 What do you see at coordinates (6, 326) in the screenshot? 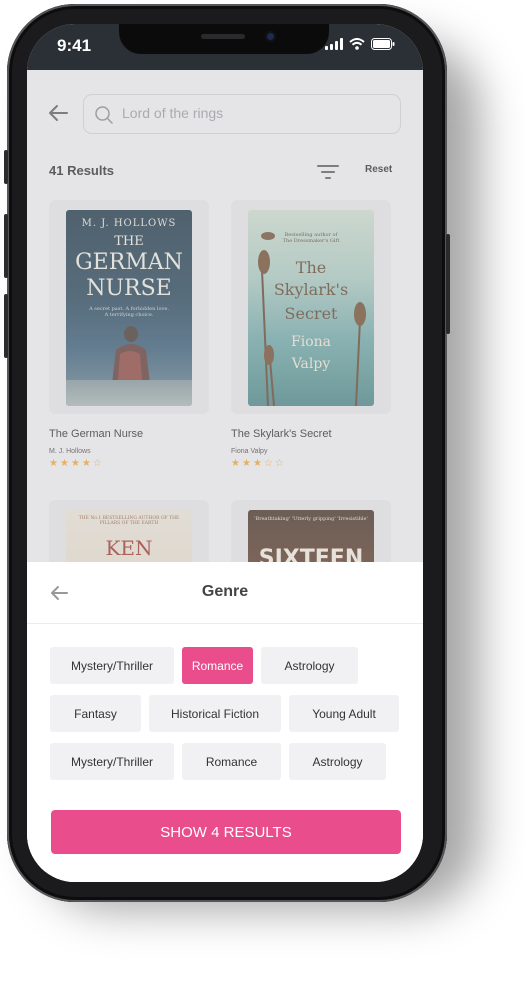
I see `volume-down-button` at bounding box center [6, 326].